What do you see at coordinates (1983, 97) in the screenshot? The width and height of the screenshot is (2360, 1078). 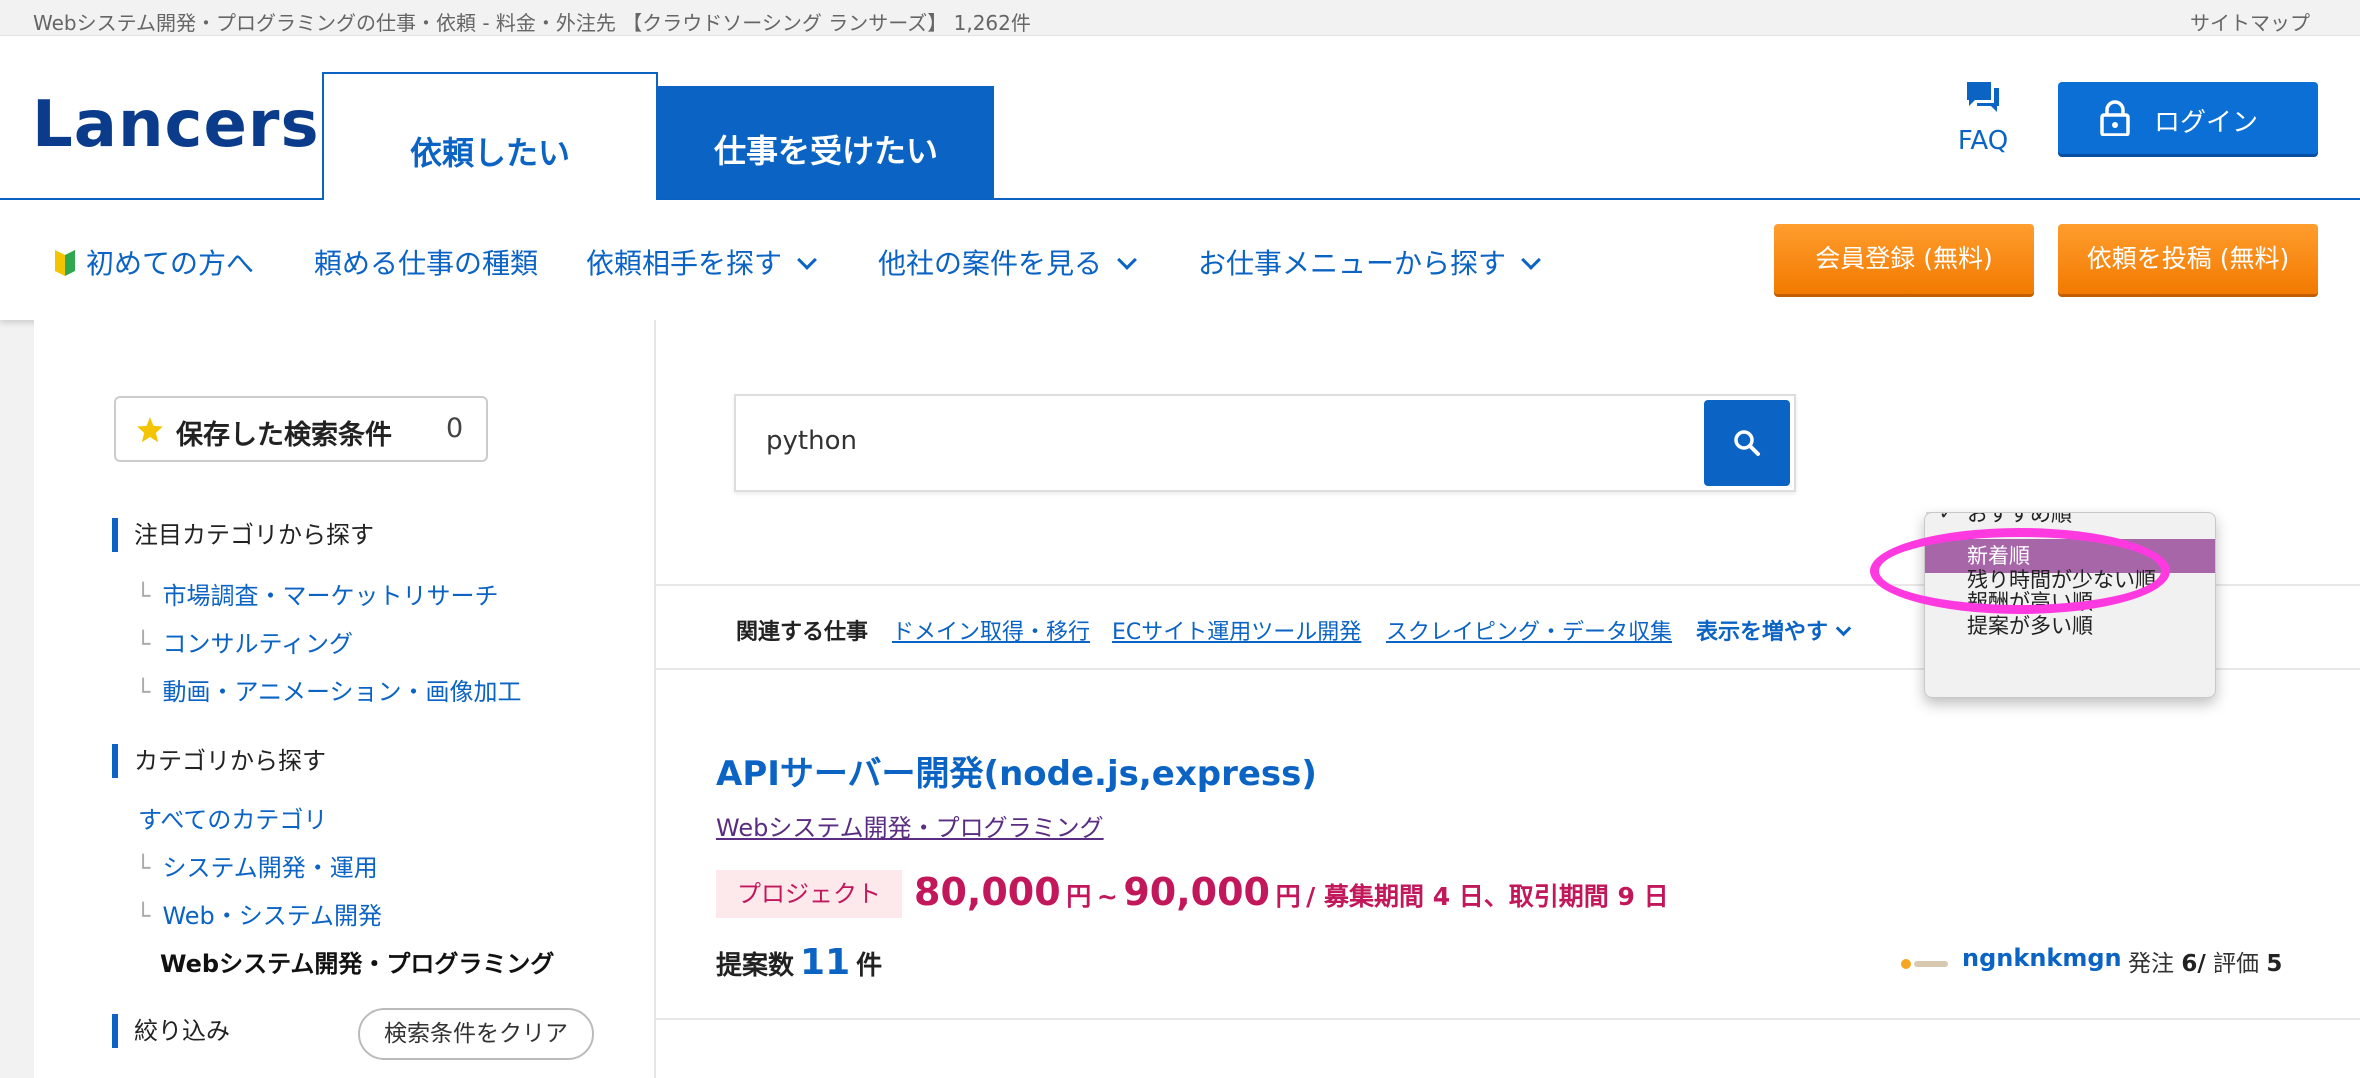 I see `chat-bubbles-icon` at bounding box center [1983, 97].